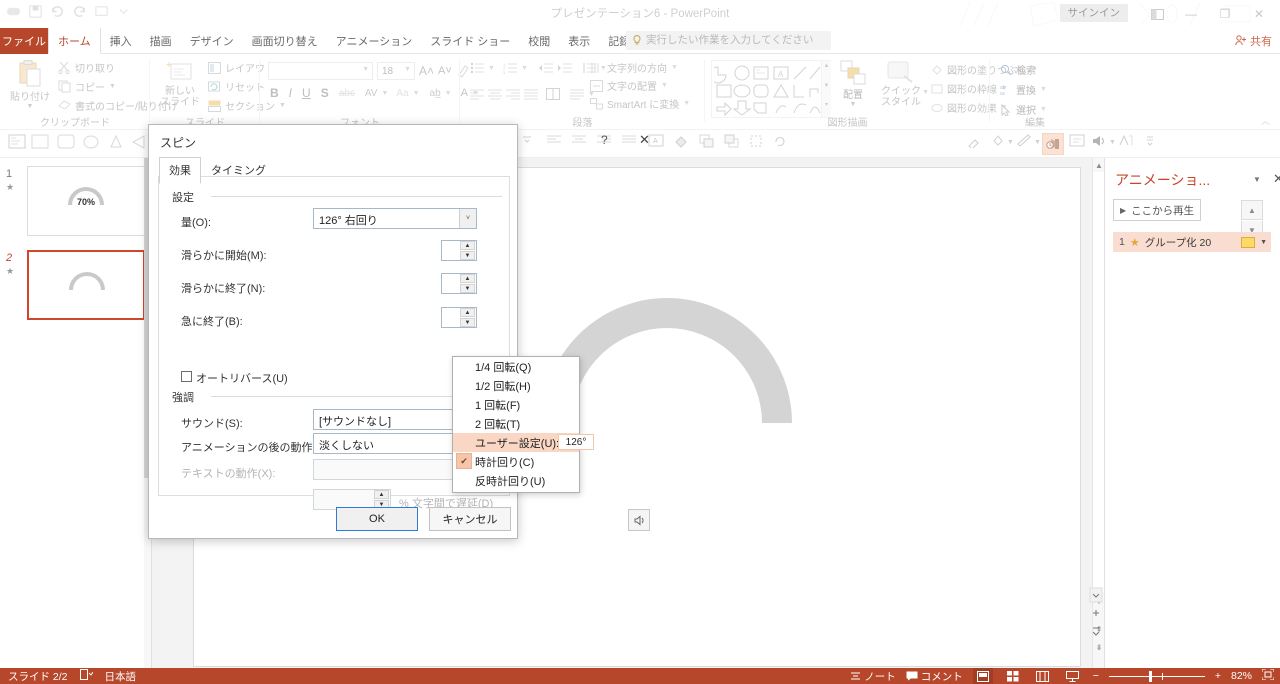 The width and height of the screenshot is (1280, 684). What do you see at coordinates (1053, 144) in the screenshot?
I see `animation-timing-button` at bounding box center [1053, 144].